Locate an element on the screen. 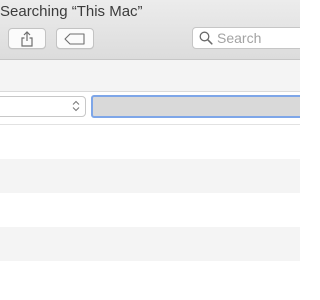 The image size is (320, 300). criteria-attribute-select is located at coordinates (43, 106).